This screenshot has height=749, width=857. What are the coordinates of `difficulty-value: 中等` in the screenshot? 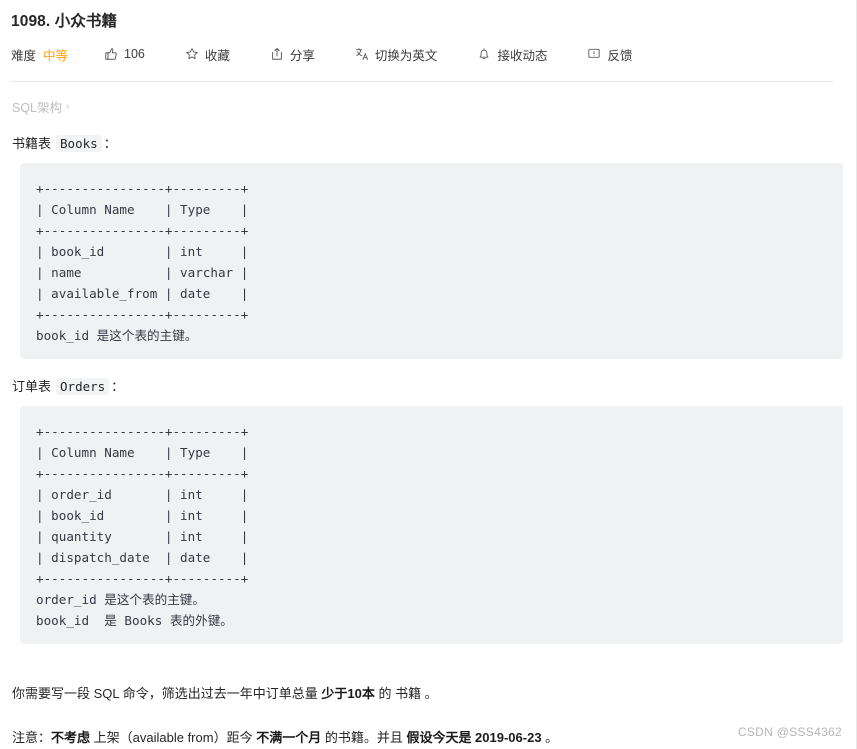 It's located at (56, 55).